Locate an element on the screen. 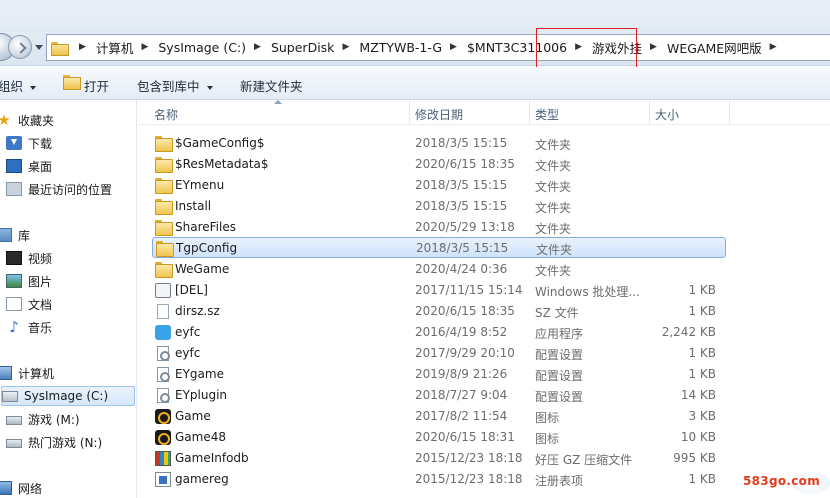 The image size is (830, 498). file-row: Game48 2020/6/15 18:31 图标 10 KB is located at coordinates (439, 437).